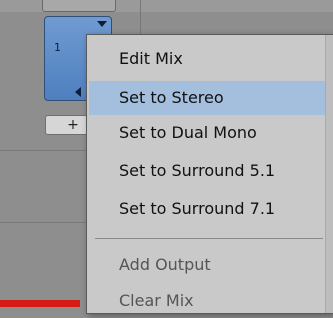  What do you see at coordinates (57, 47) in the screenshot?
I see `channel-number: 1` at bounding box center [57, 47].